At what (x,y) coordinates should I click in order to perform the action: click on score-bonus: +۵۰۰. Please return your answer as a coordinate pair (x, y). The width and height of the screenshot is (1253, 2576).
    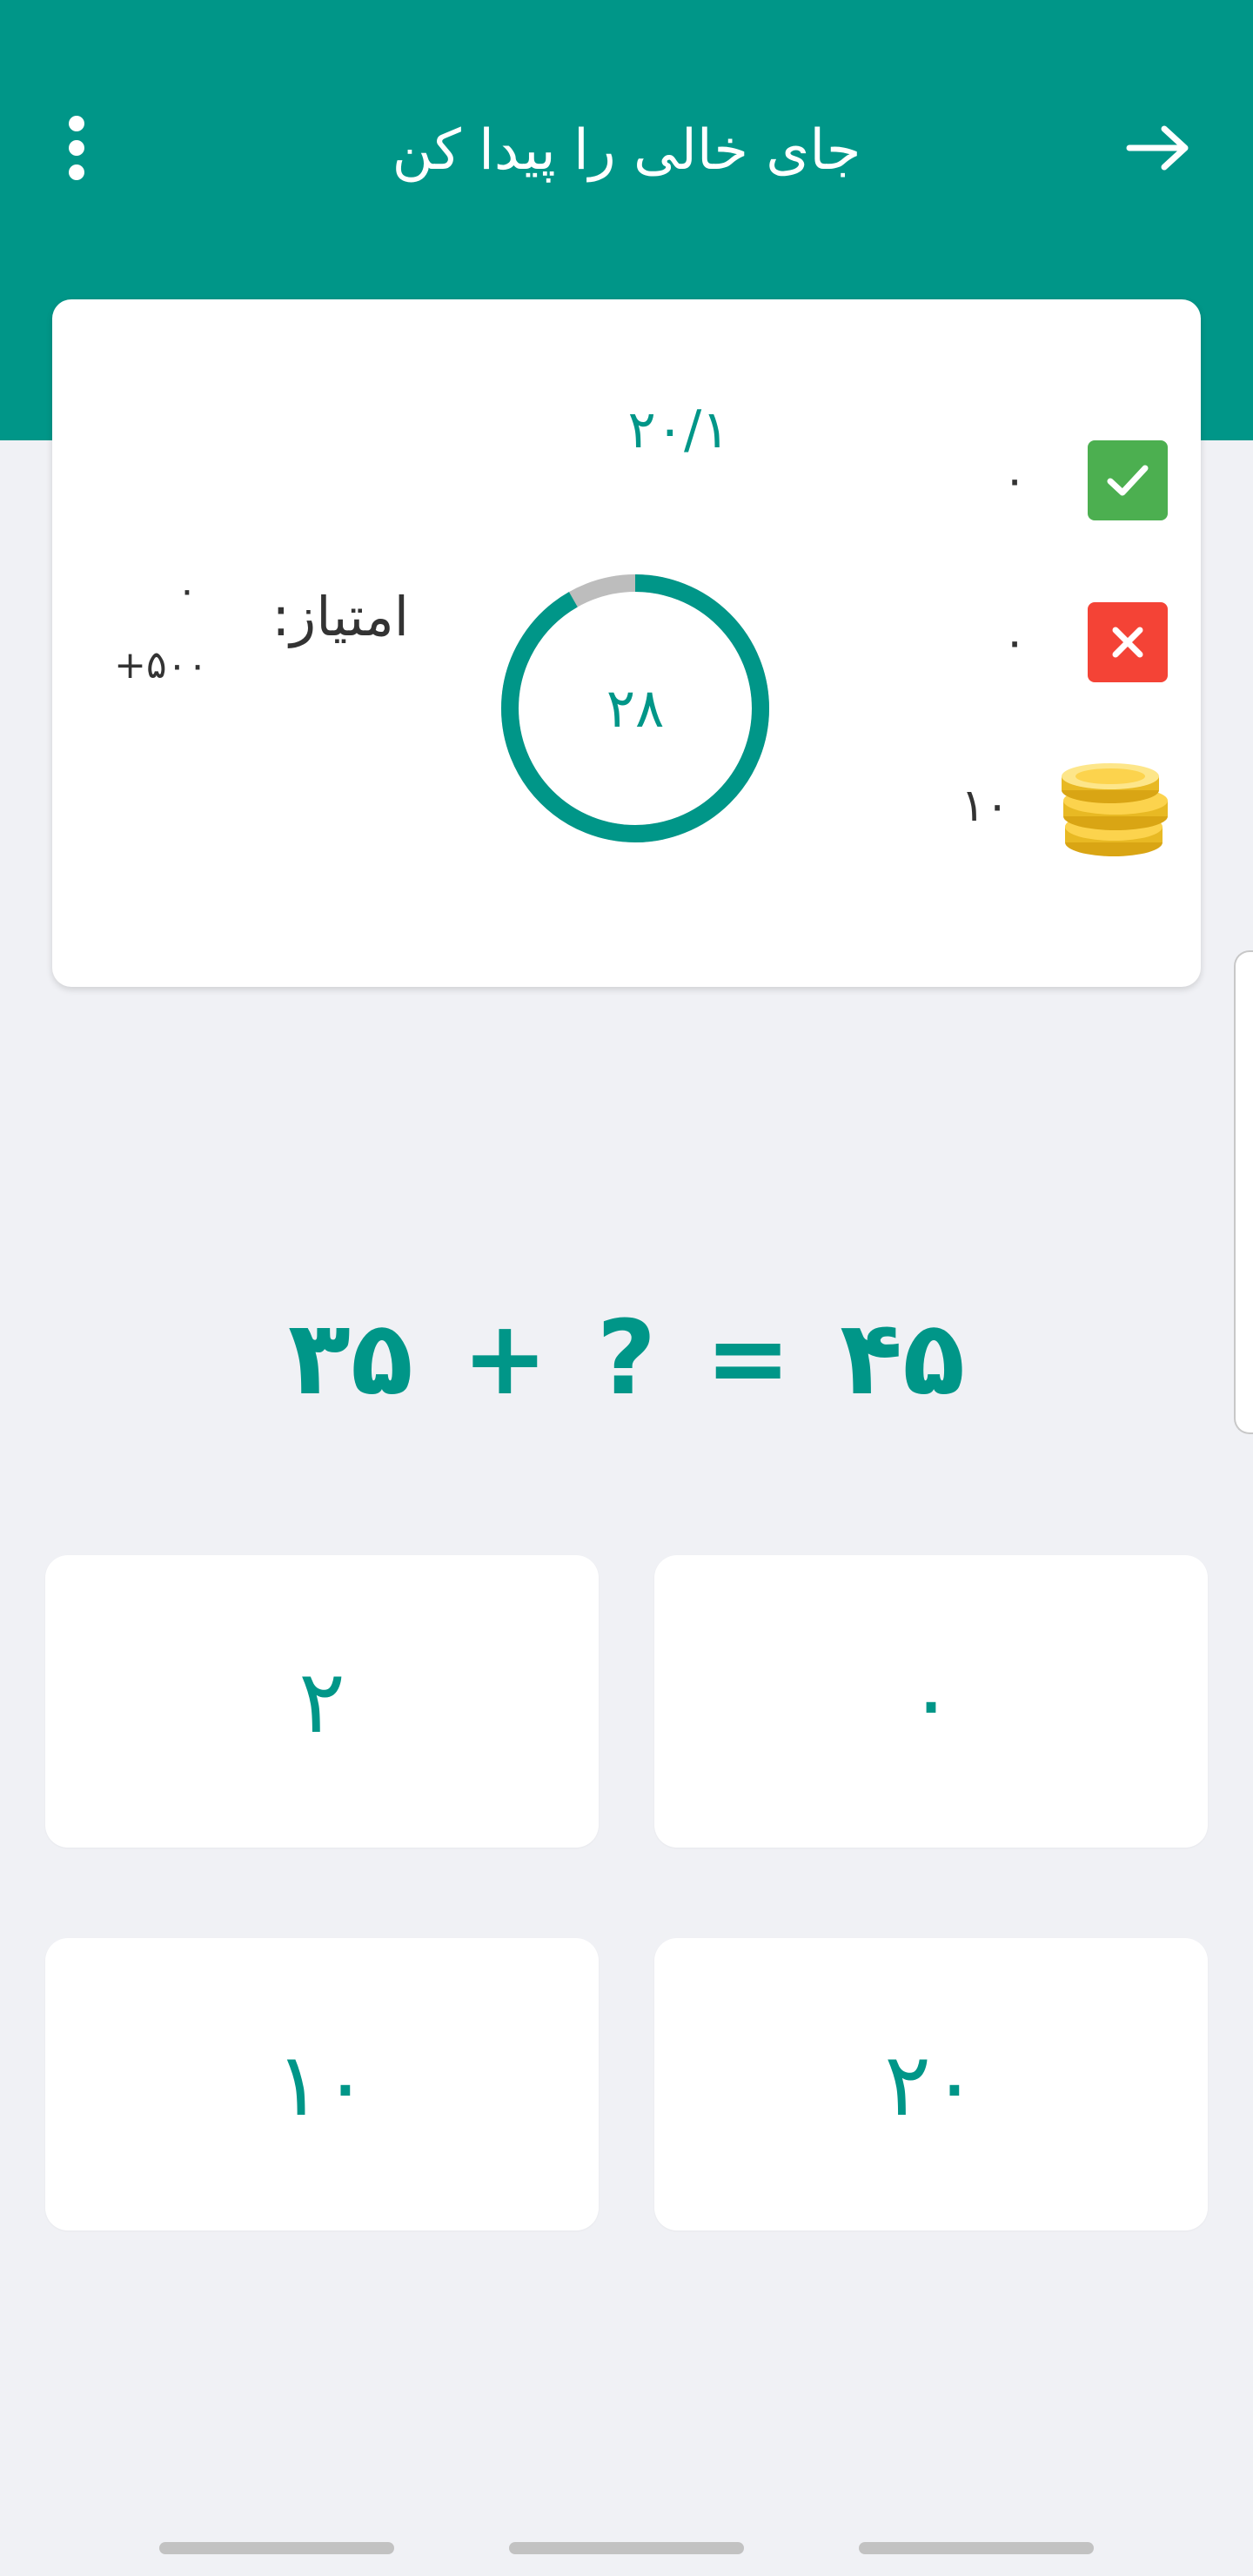
    Looking at the image, I should click on (161, 665).